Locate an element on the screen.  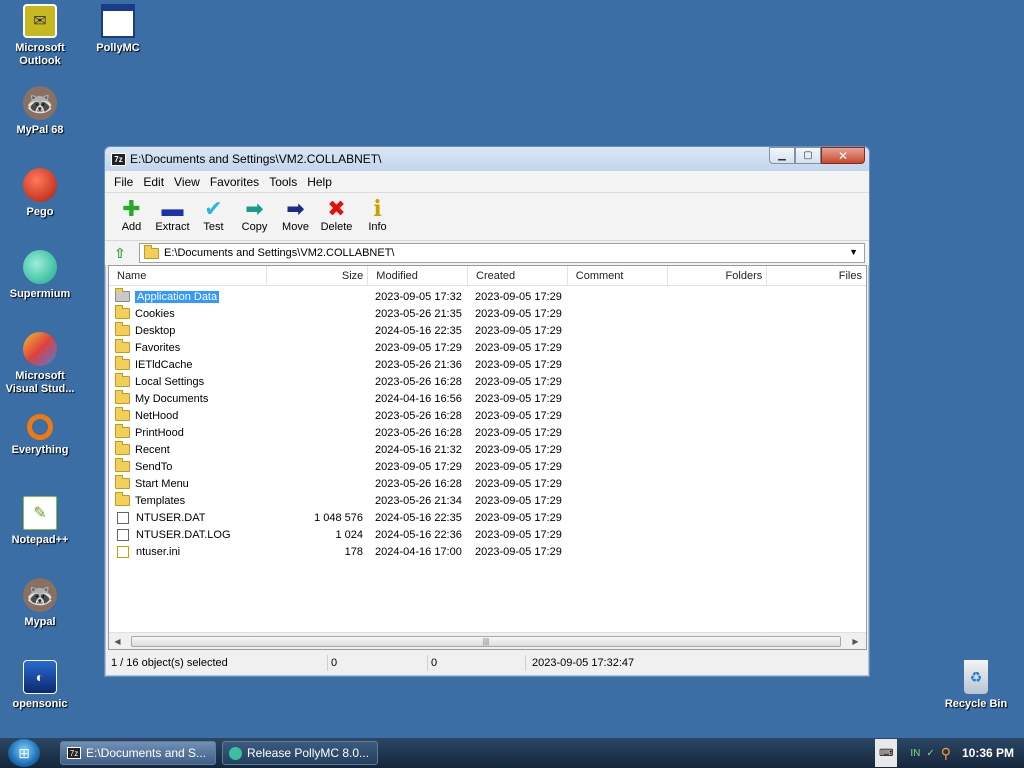
file-name: Application Data is located at coordinates (177, 296).